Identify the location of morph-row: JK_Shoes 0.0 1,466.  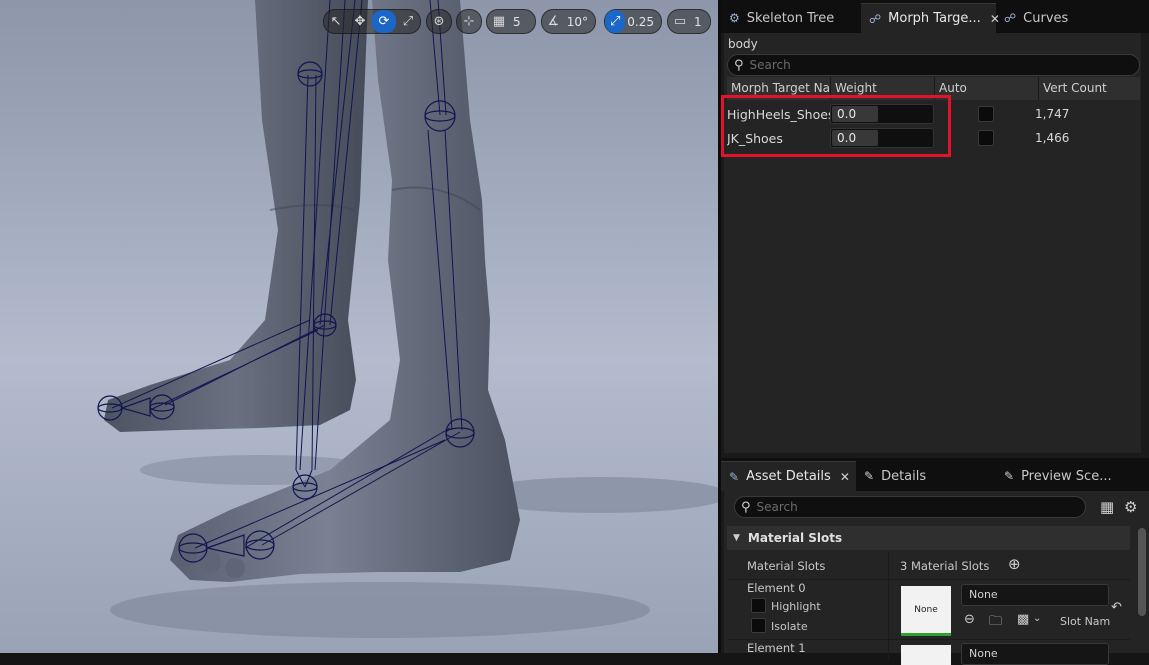
(933, 138).